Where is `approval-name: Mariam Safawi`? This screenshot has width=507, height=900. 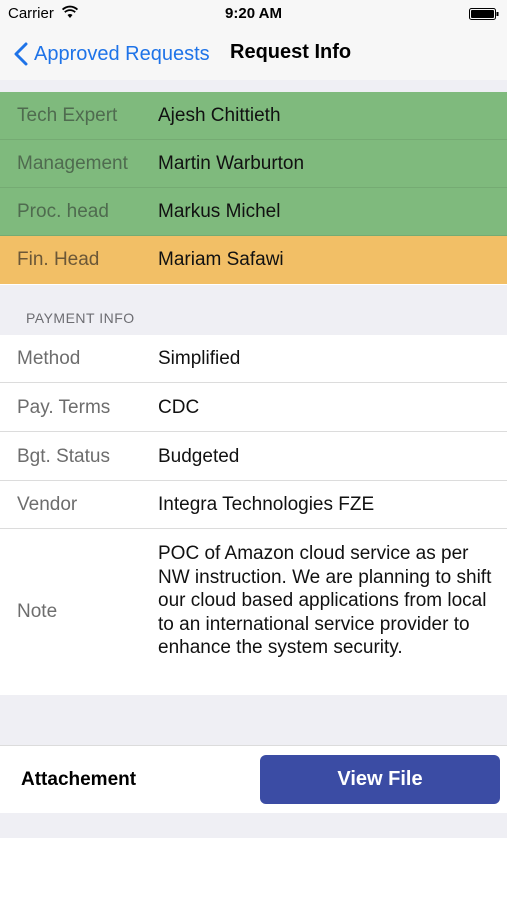
approval-name: Mariam Safawi is located at coordinates (221, 259).